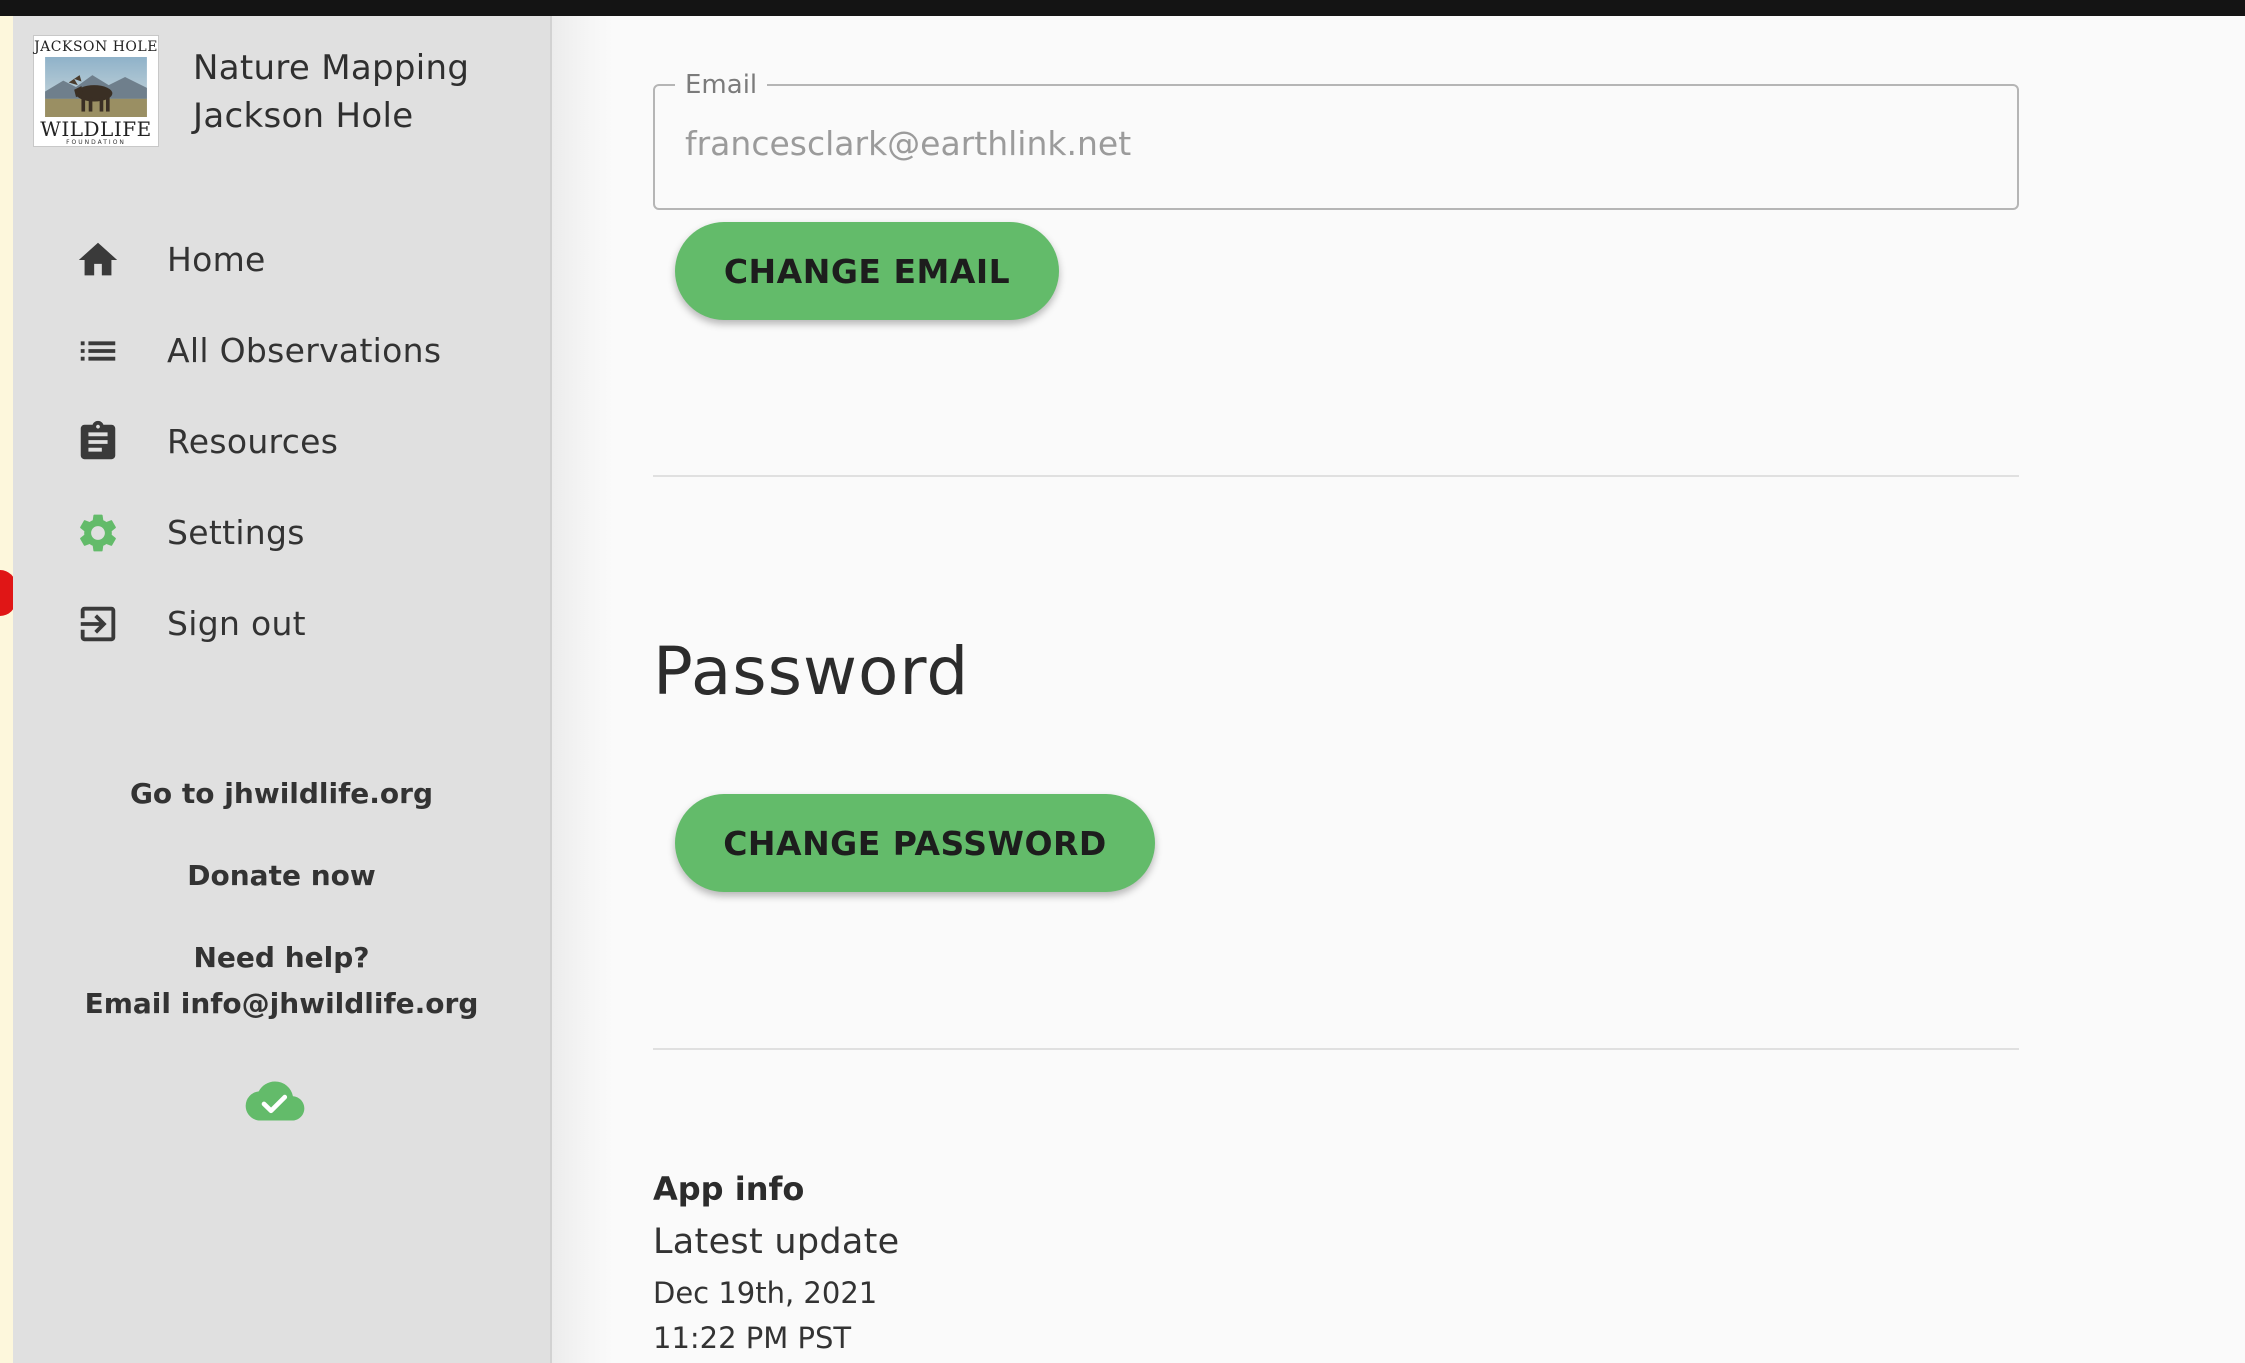  What do you see at coordinates (867, 271) in the screenshot?
I see `change-email-button: CHANGE EMAIL` at bounding box center [867, 271].